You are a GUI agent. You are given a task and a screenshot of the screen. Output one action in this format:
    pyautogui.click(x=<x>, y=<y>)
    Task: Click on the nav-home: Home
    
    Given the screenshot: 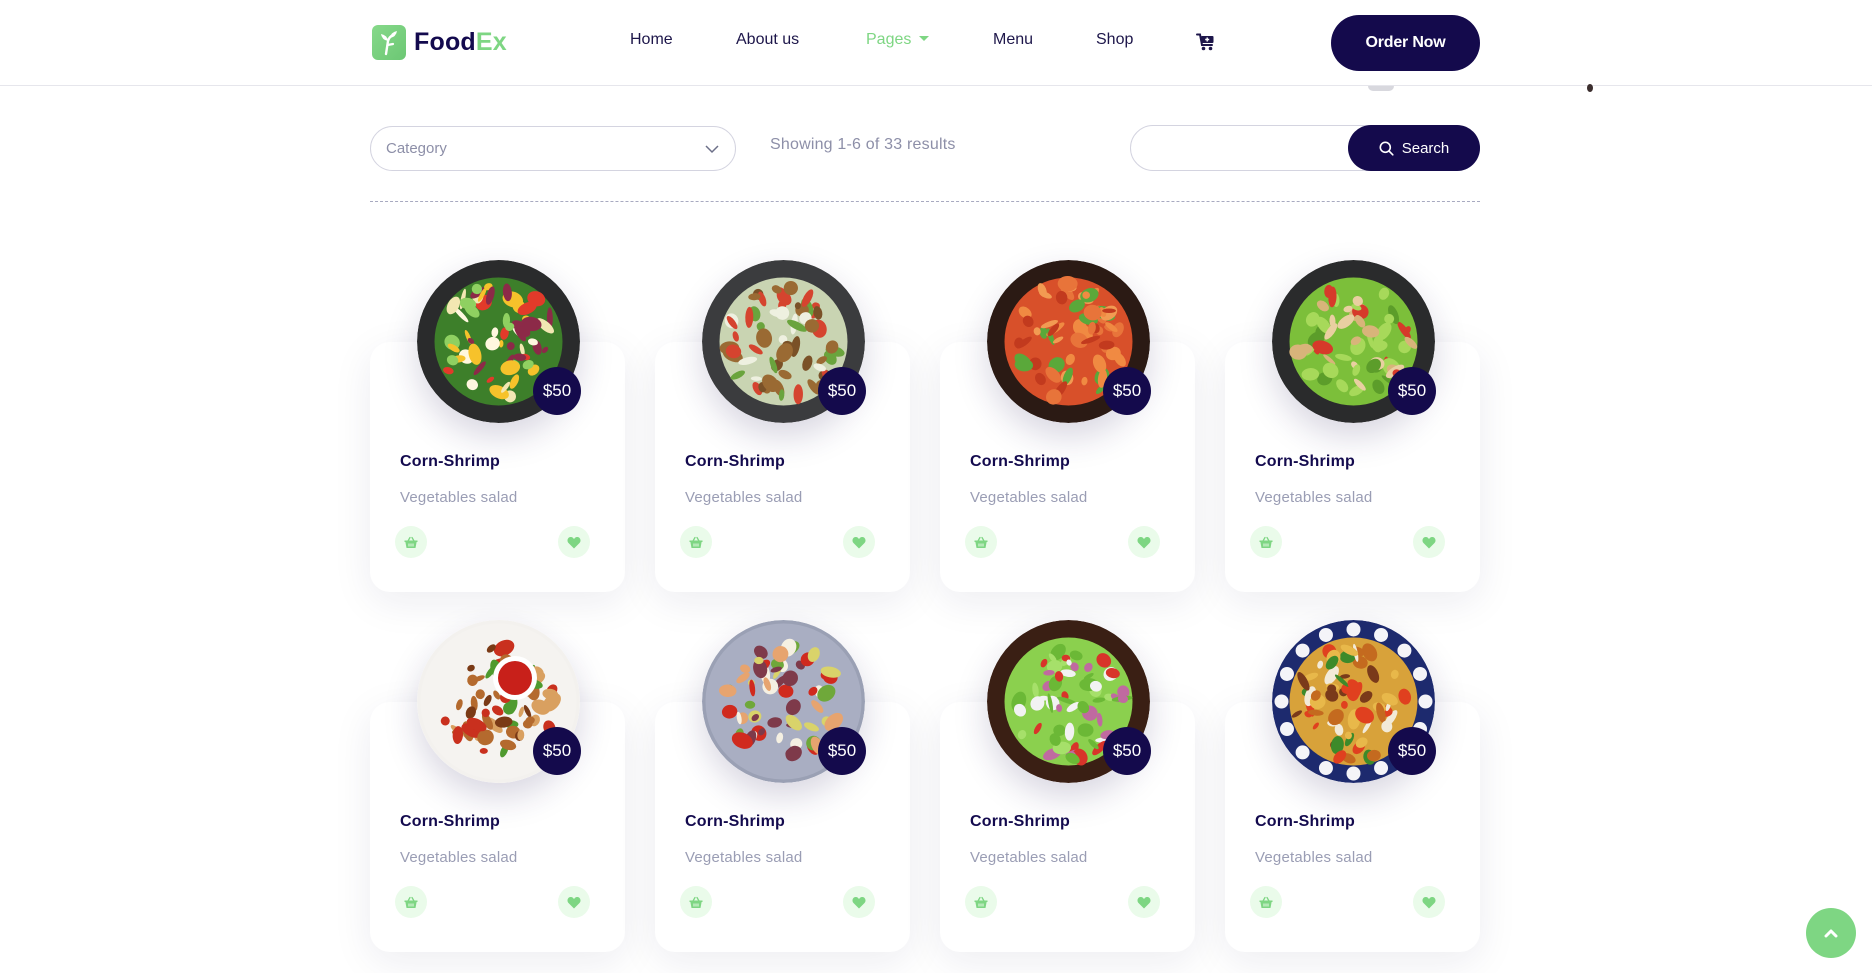 What is the action you would take?
    pyautogui.click(x=651, y=40)
    